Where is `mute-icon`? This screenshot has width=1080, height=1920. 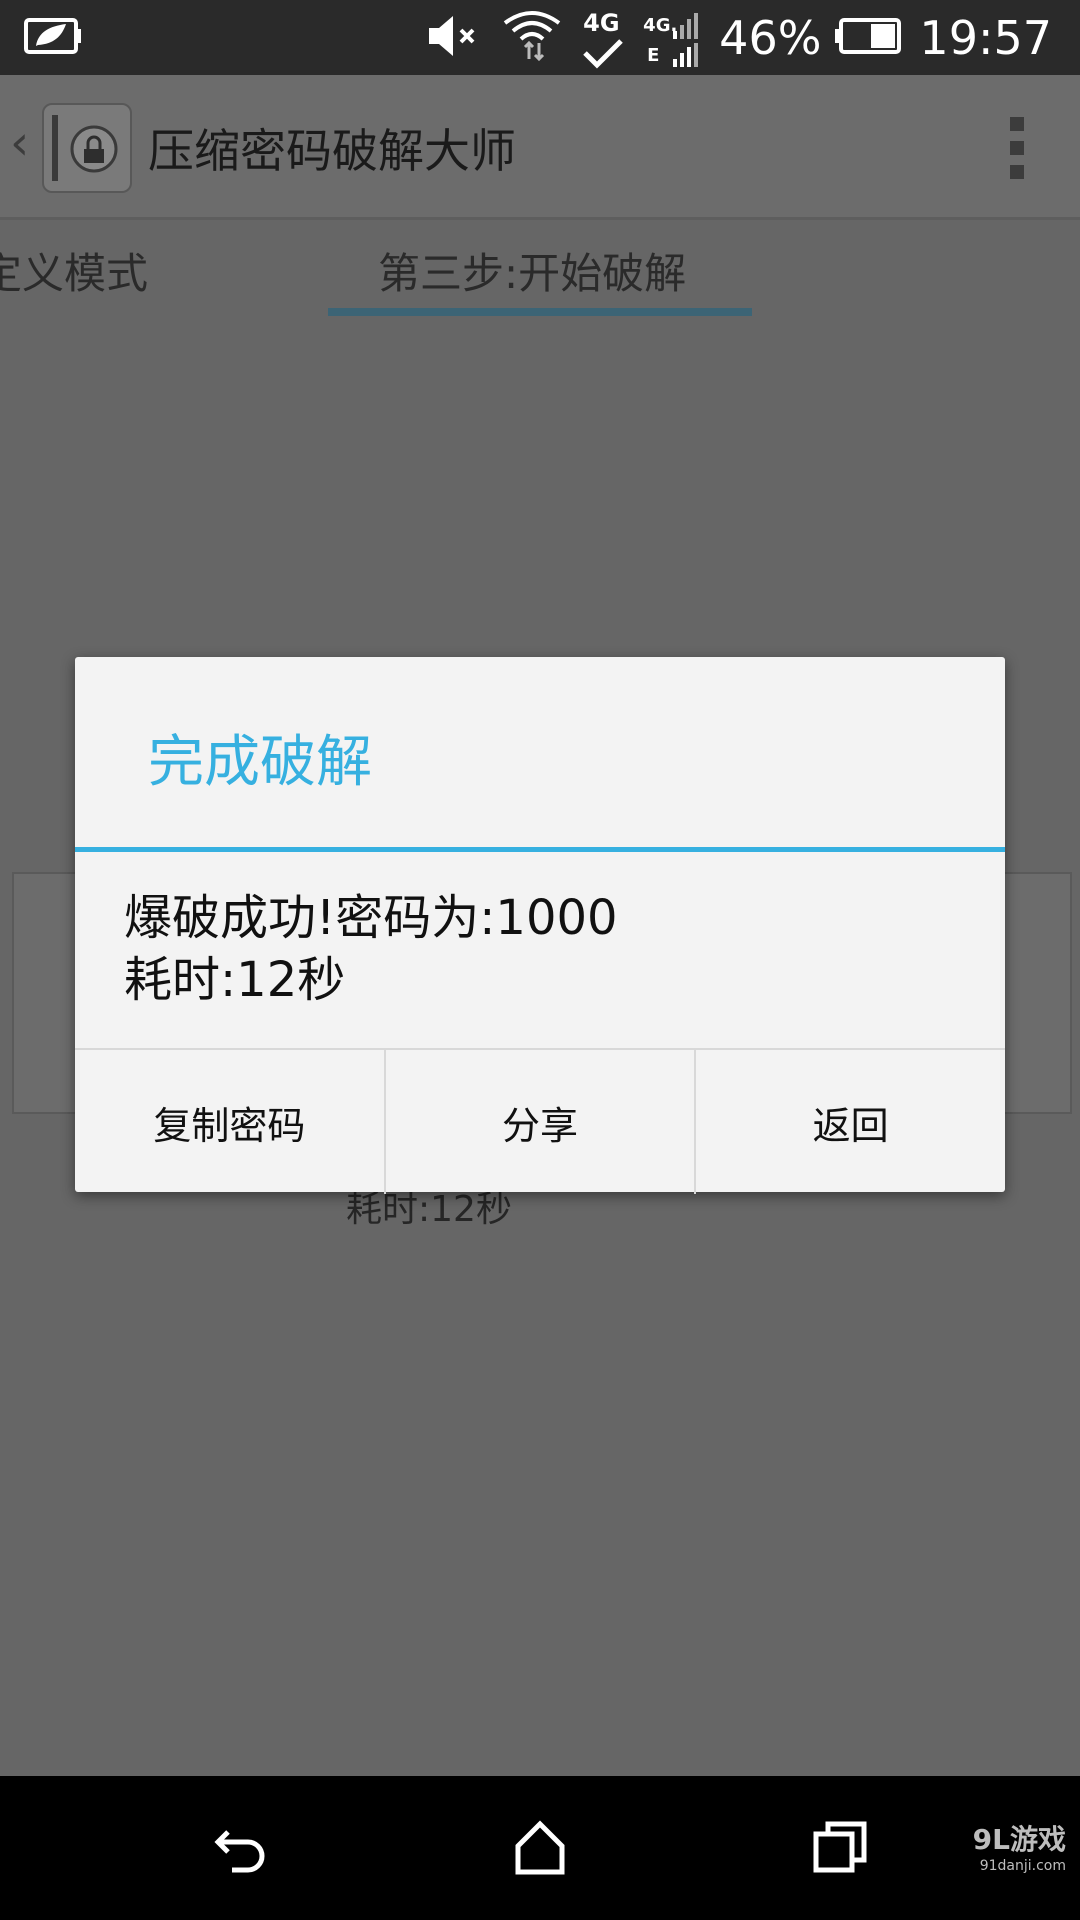 mute-icon is located at coordinates (454, 38).